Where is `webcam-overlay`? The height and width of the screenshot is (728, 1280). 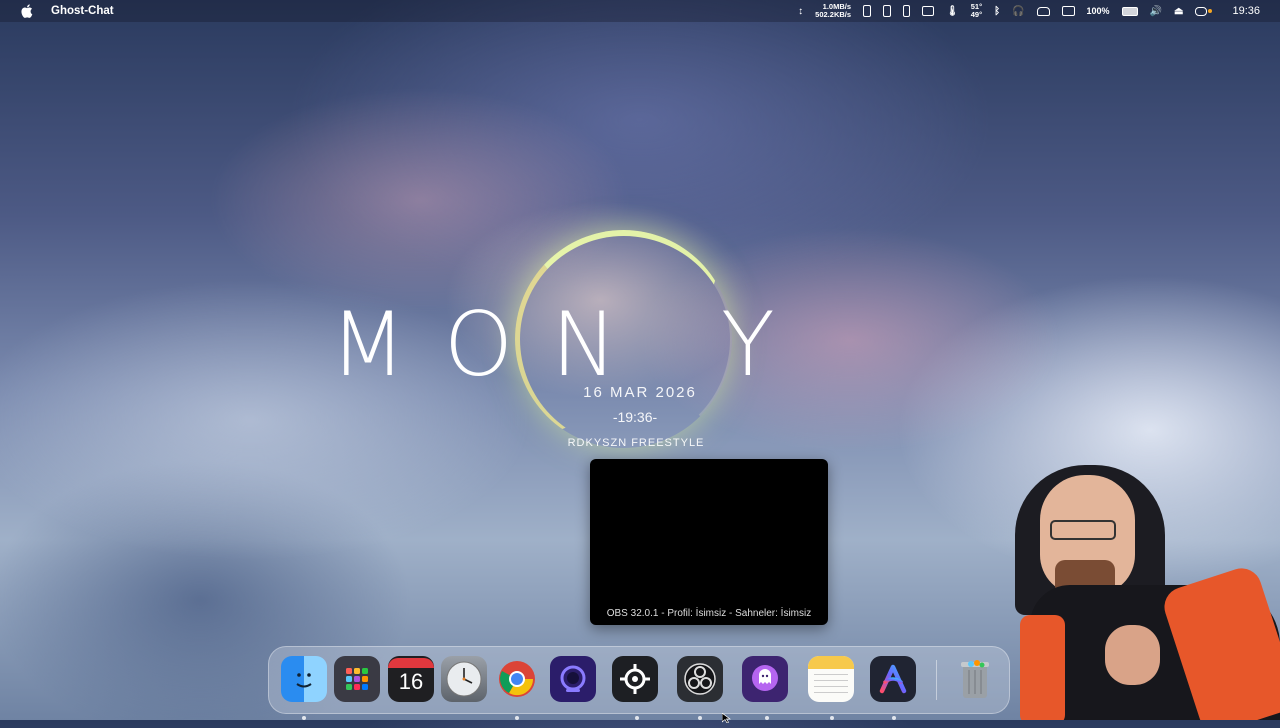
webcam-overlay is located at coordinates (1145, 592).